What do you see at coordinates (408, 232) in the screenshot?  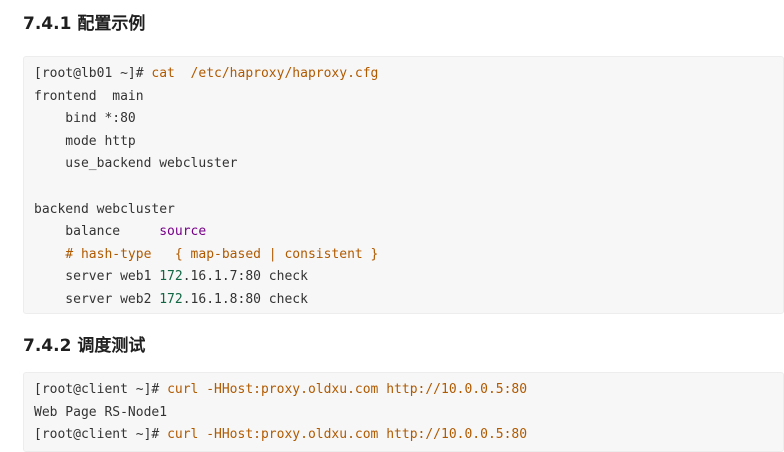 I see `code-line: balance source` at bounding box center [408, 232].